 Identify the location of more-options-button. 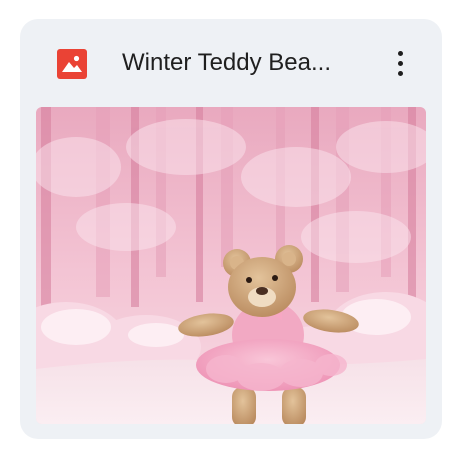
(400, 63).